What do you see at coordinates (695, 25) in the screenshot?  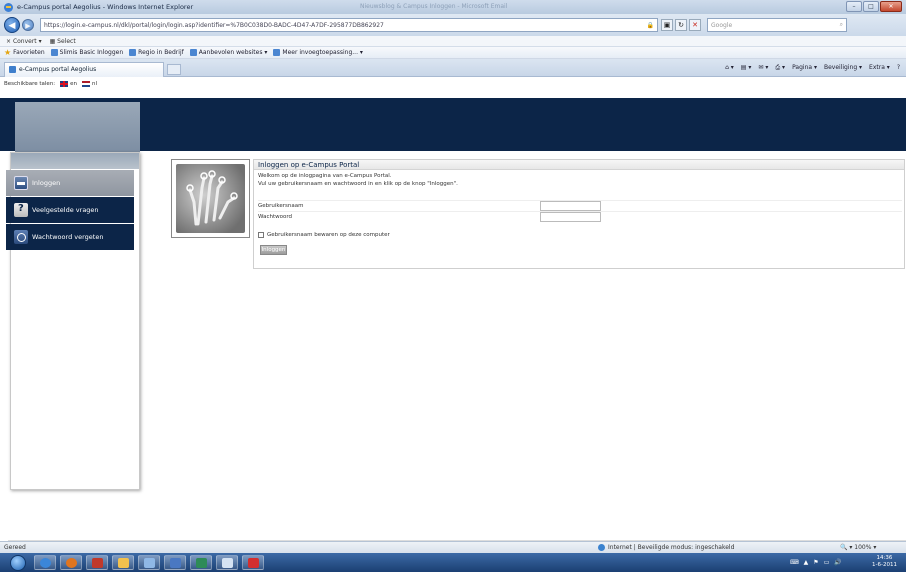 I see `stop-icon: ✕` at bounding box center [695, 25].